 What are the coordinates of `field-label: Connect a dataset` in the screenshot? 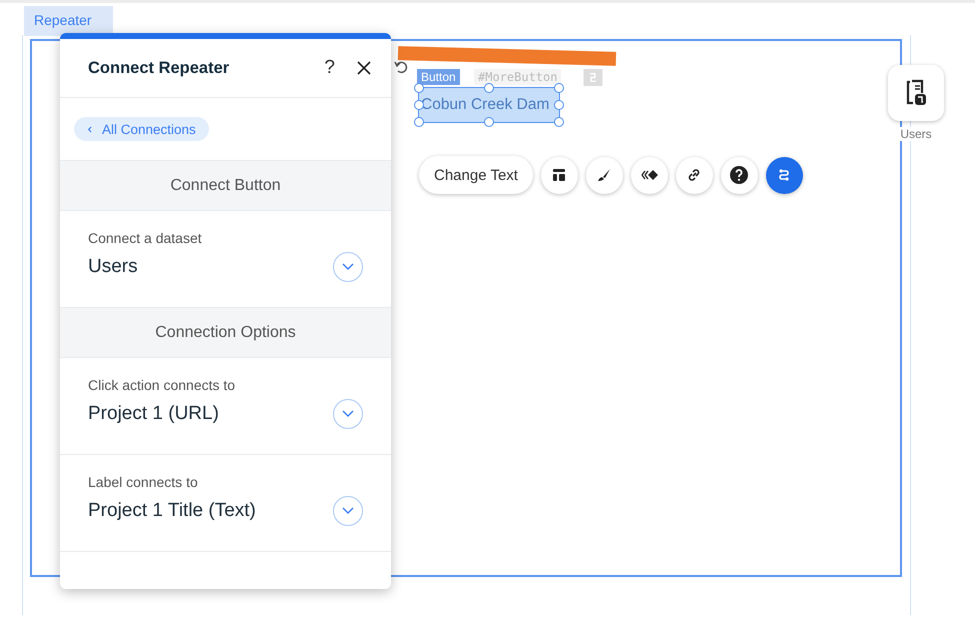 It's located at (145, 238).